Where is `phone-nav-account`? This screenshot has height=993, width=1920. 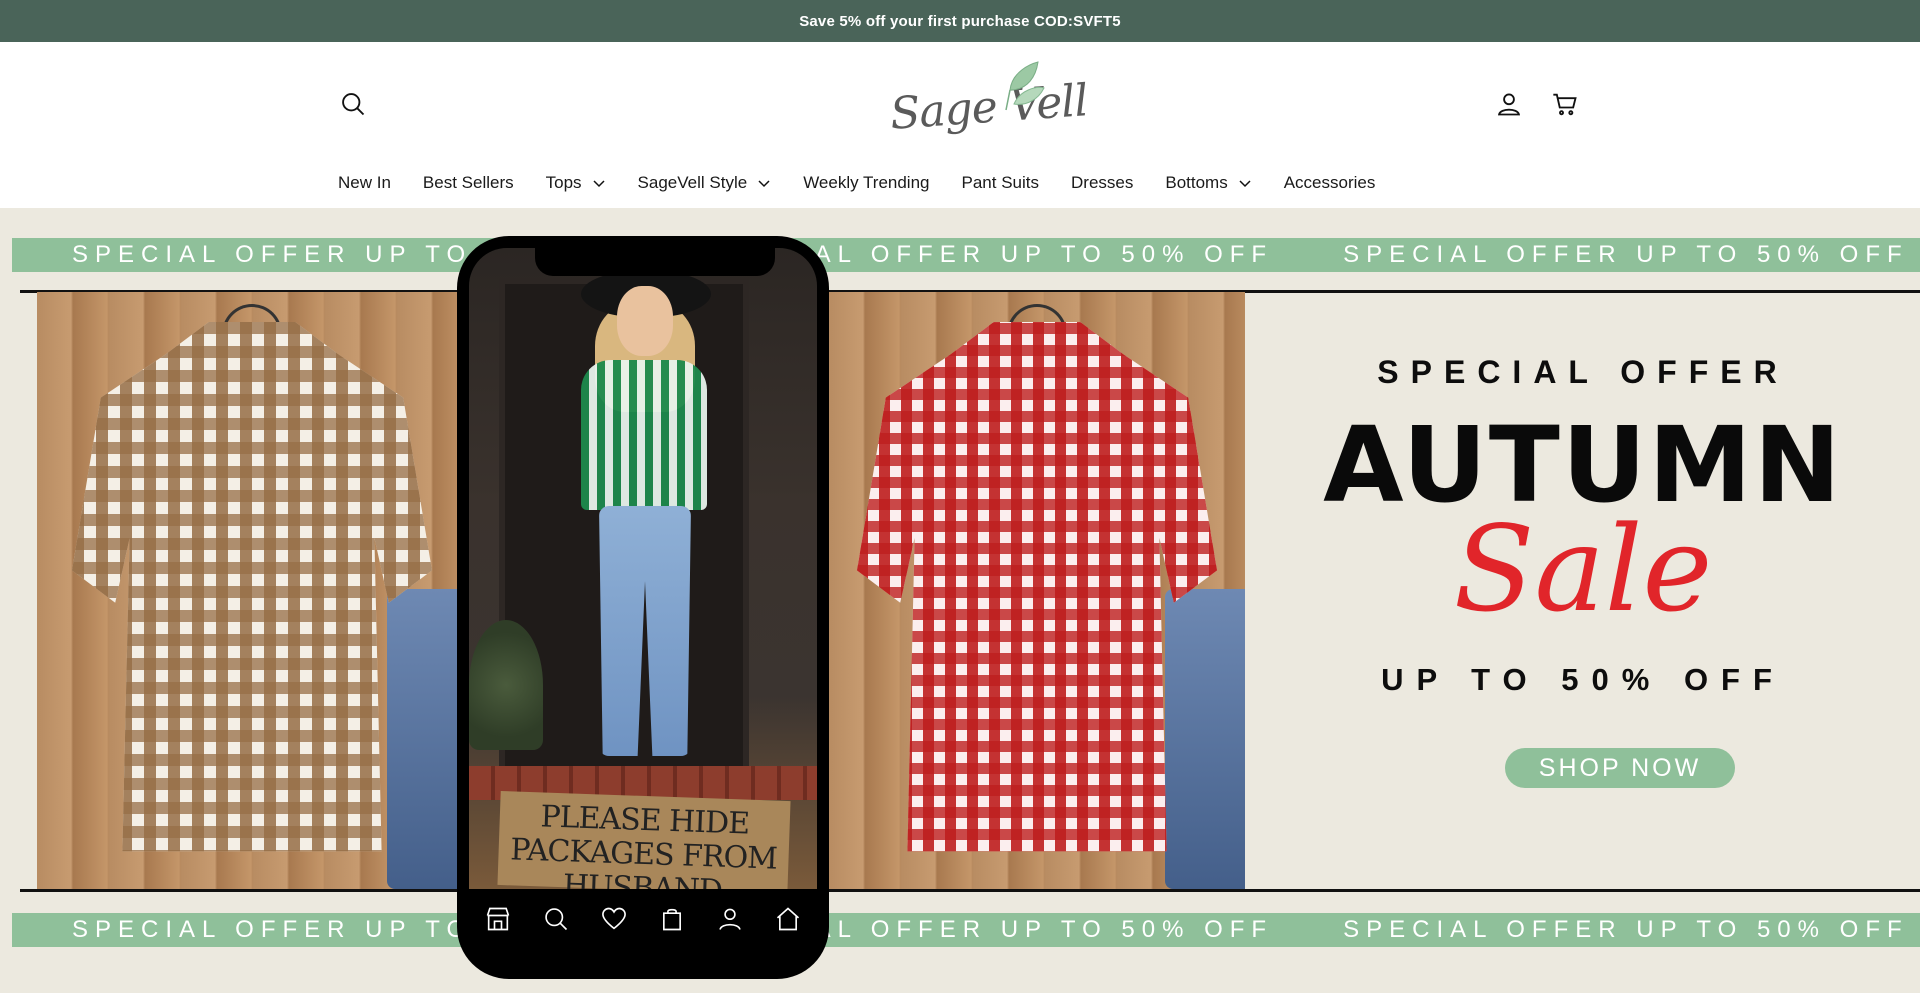
phone-nav-account is located at coordinates (730, 919).